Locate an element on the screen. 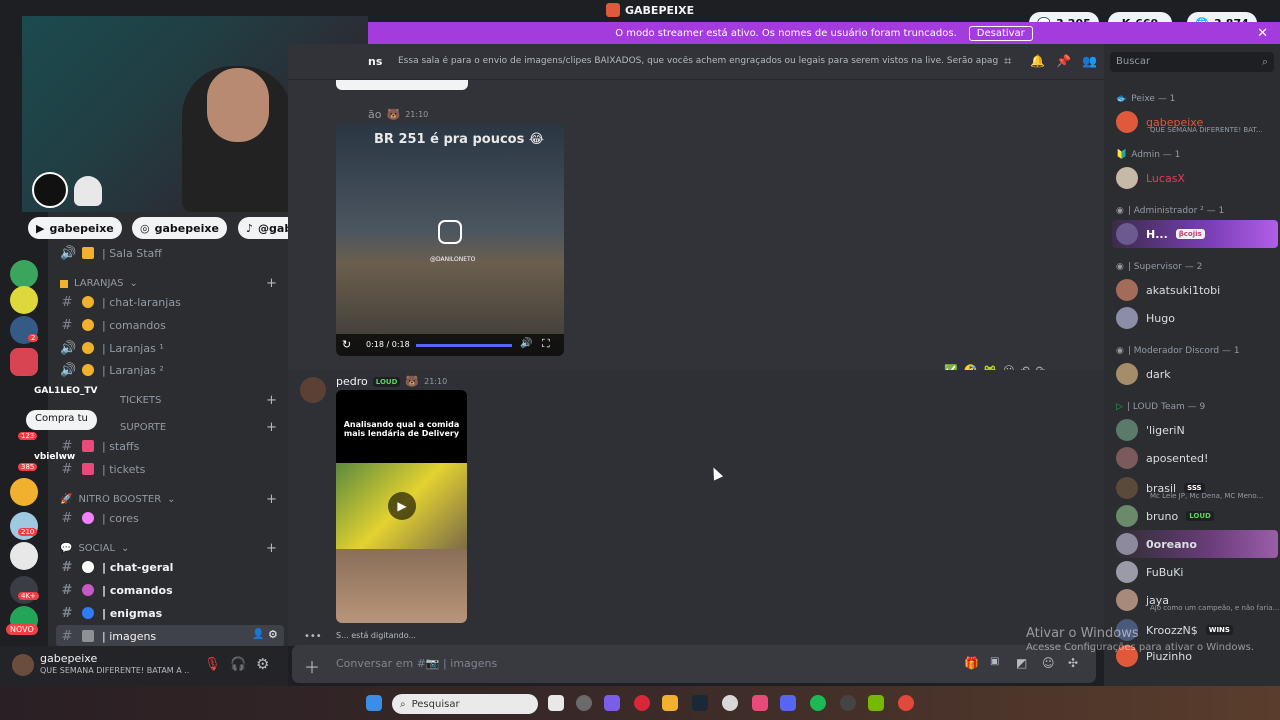 This screenshot has height=720, width=1280. channel-cores: # | cores is located at coordinates (170, 518).